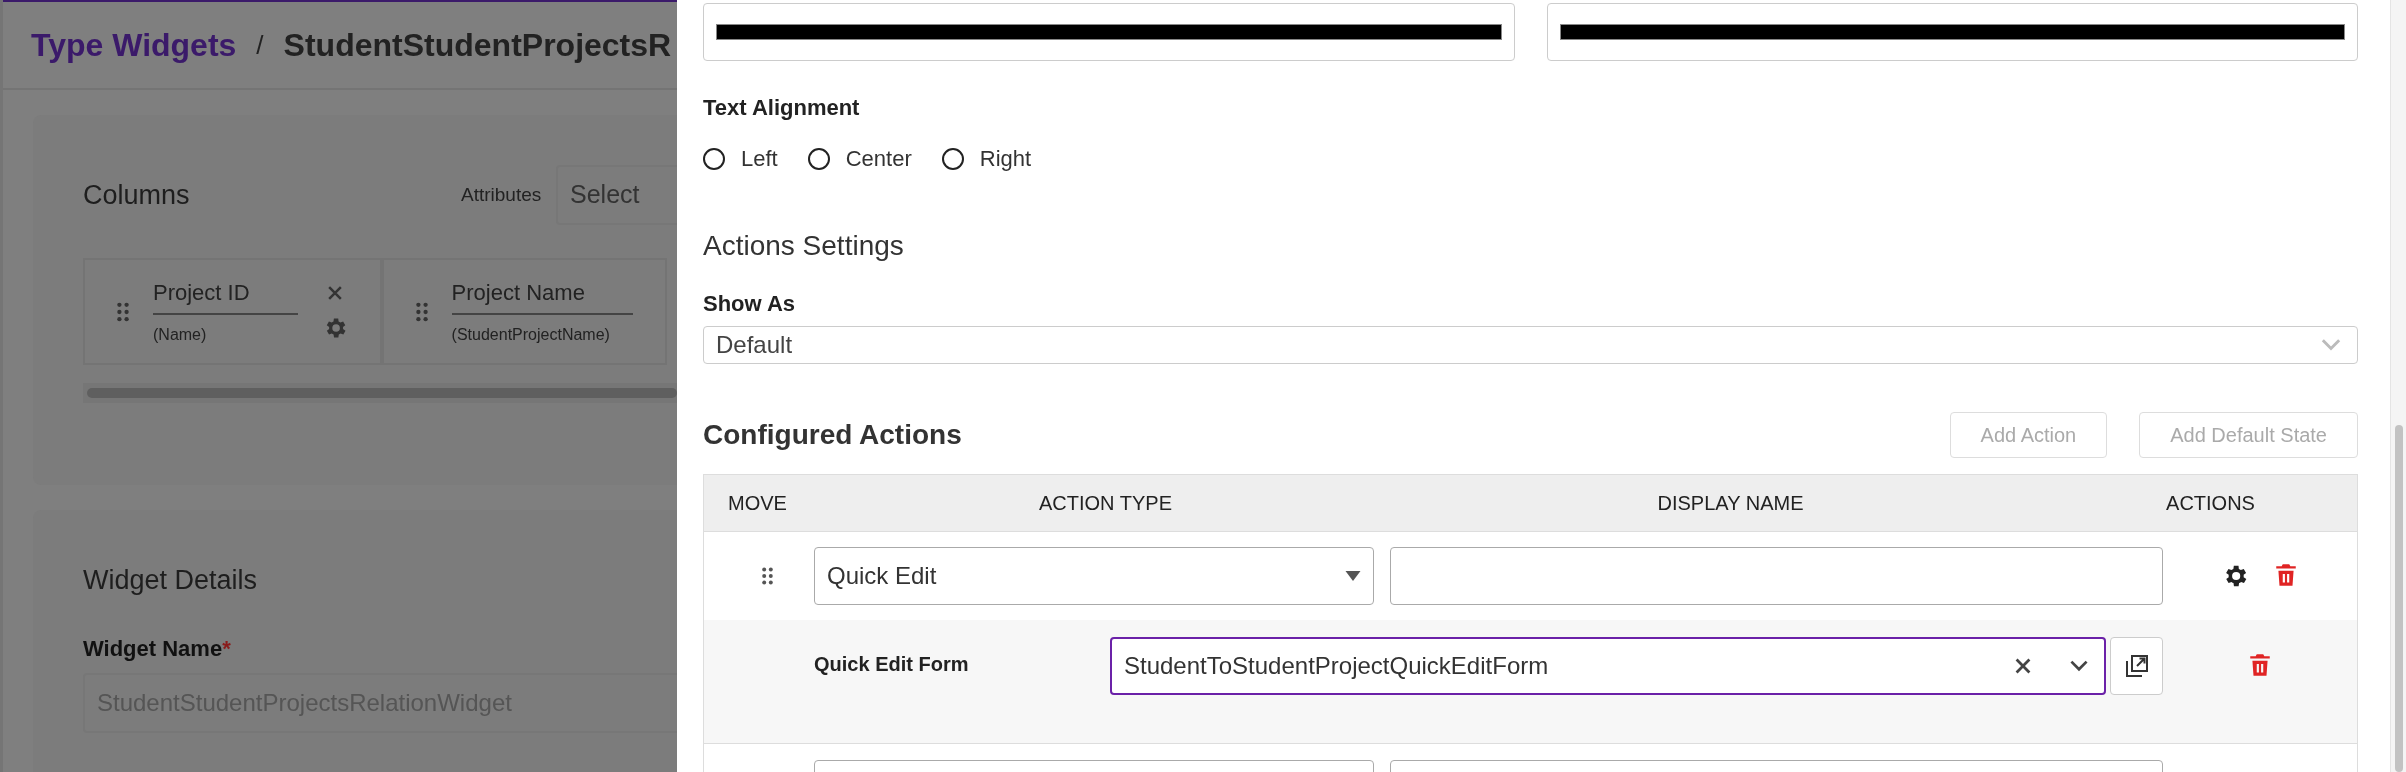 This screenshot has height=772, width=2406. I want to click on section-title: Widget Details, so click(171, 580).